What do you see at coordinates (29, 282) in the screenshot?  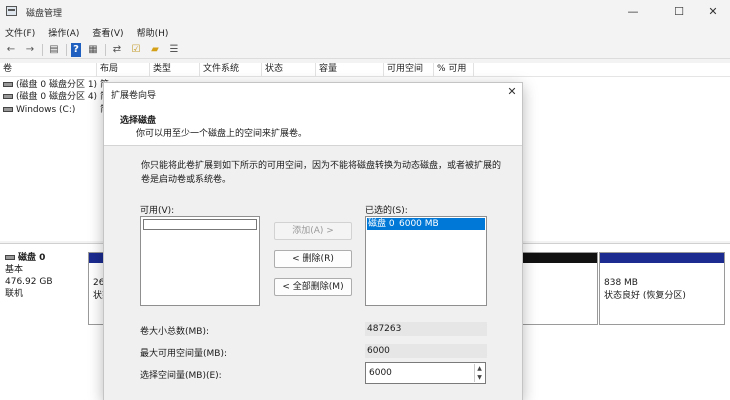 I see `disk-size: 476.92 GB` at bounding box center [29, 282].